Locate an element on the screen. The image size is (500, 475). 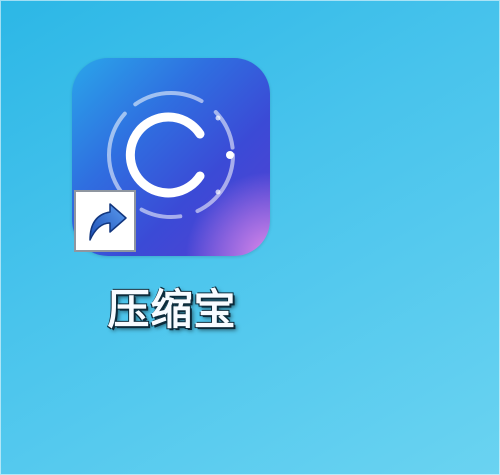
shortcut-overlay is located at coordinates (105, 221).